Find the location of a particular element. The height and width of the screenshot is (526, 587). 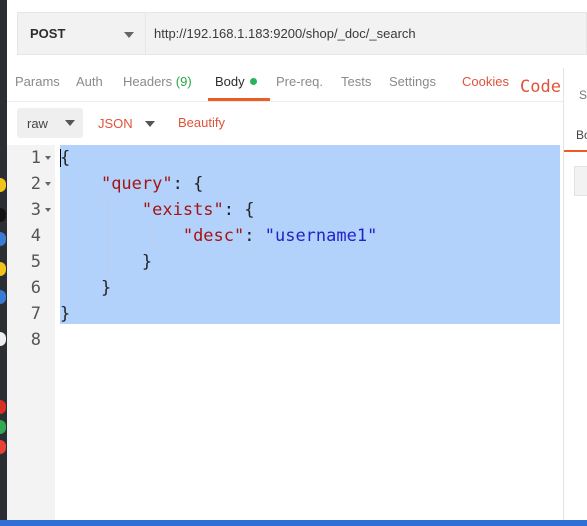

body-format-select: JSON is located at coordinates (126, 123).